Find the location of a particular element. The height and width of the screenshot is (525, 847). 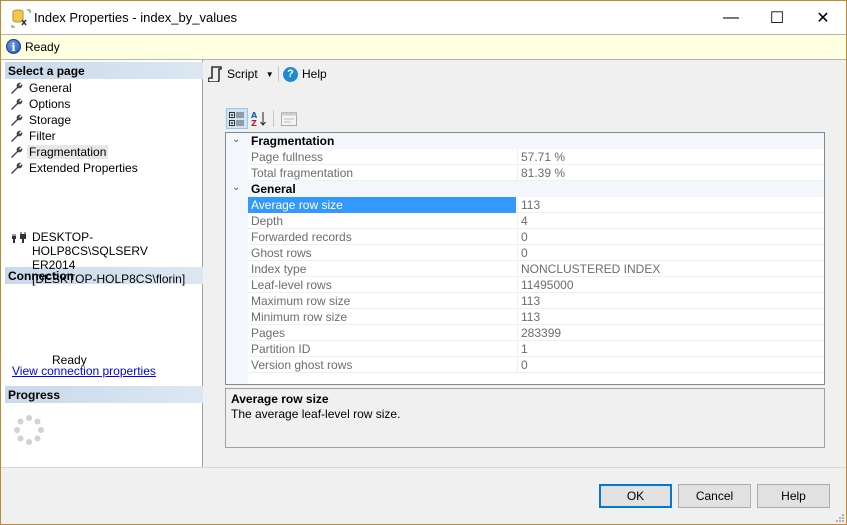

property-name: Version ghost rows is located at coordinates (382, 365).